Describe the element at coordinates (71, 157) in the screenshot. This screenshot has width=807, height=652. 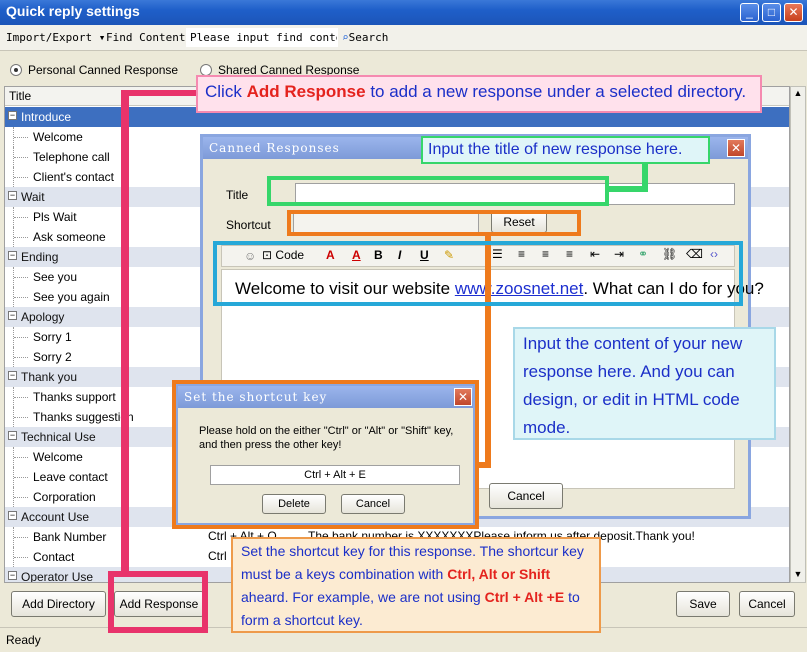
I see `response-label: Telephone call` at that location.